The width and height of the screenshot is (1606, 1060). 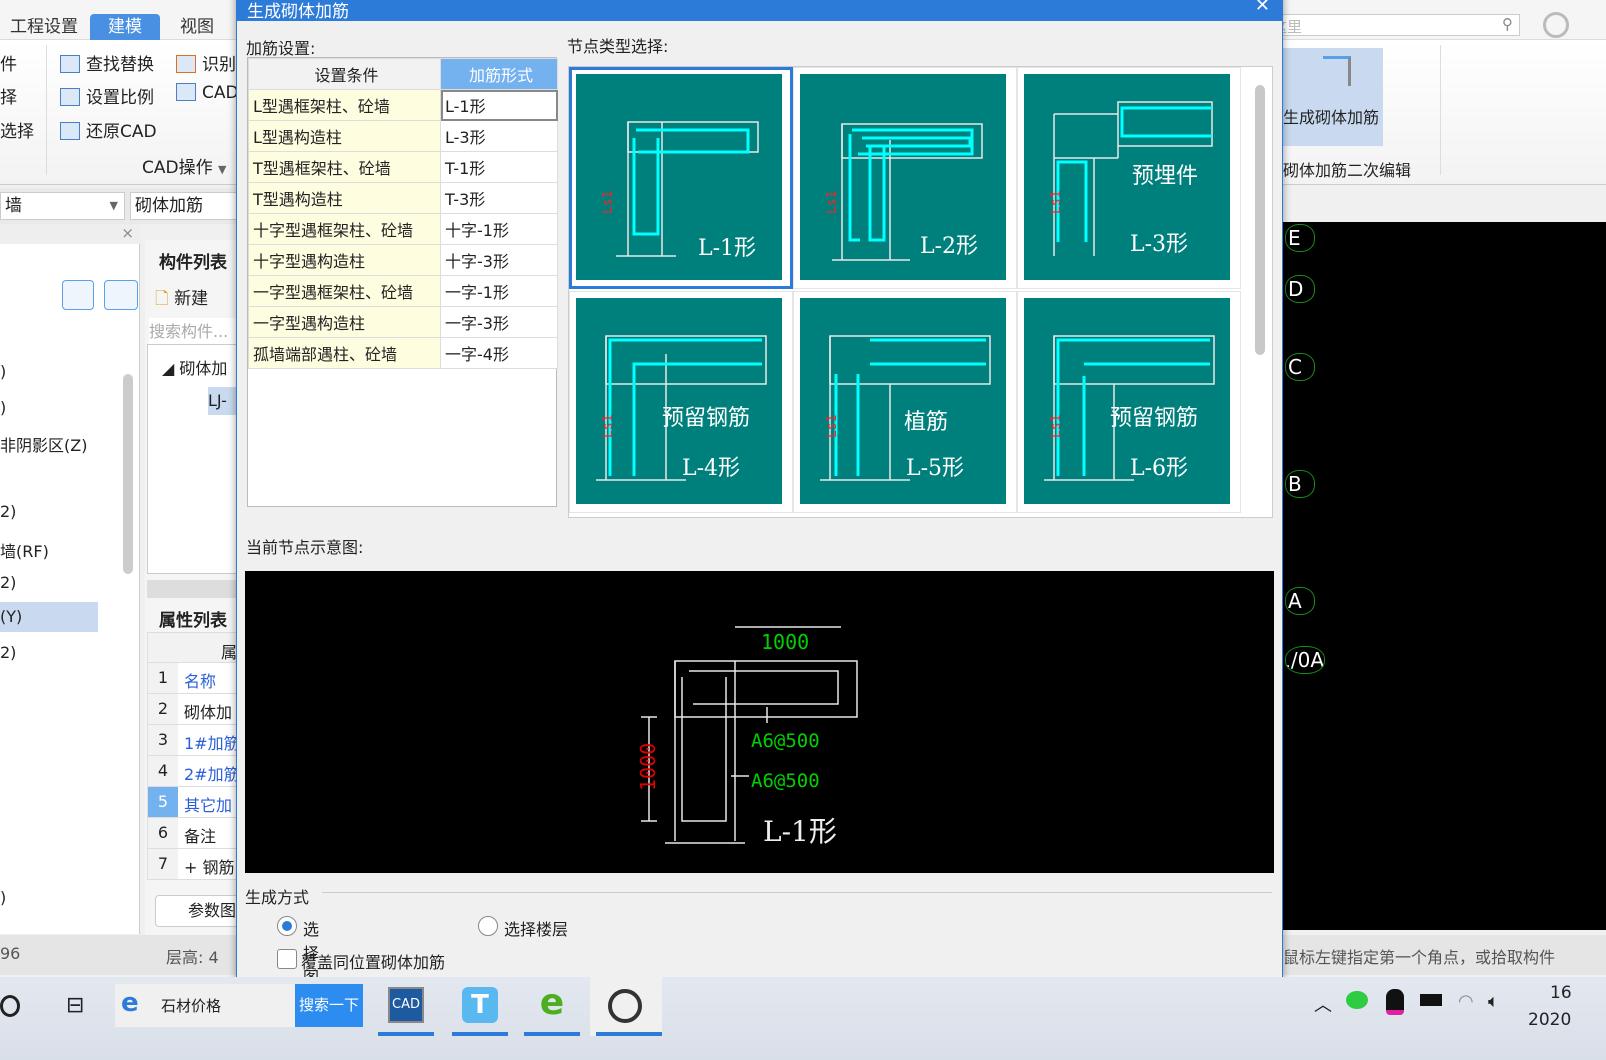 What do you see at coordinates (107, 62) in the screenshot?
I see `find-replace-button: 查找替换` at bounding box center [107, 62].